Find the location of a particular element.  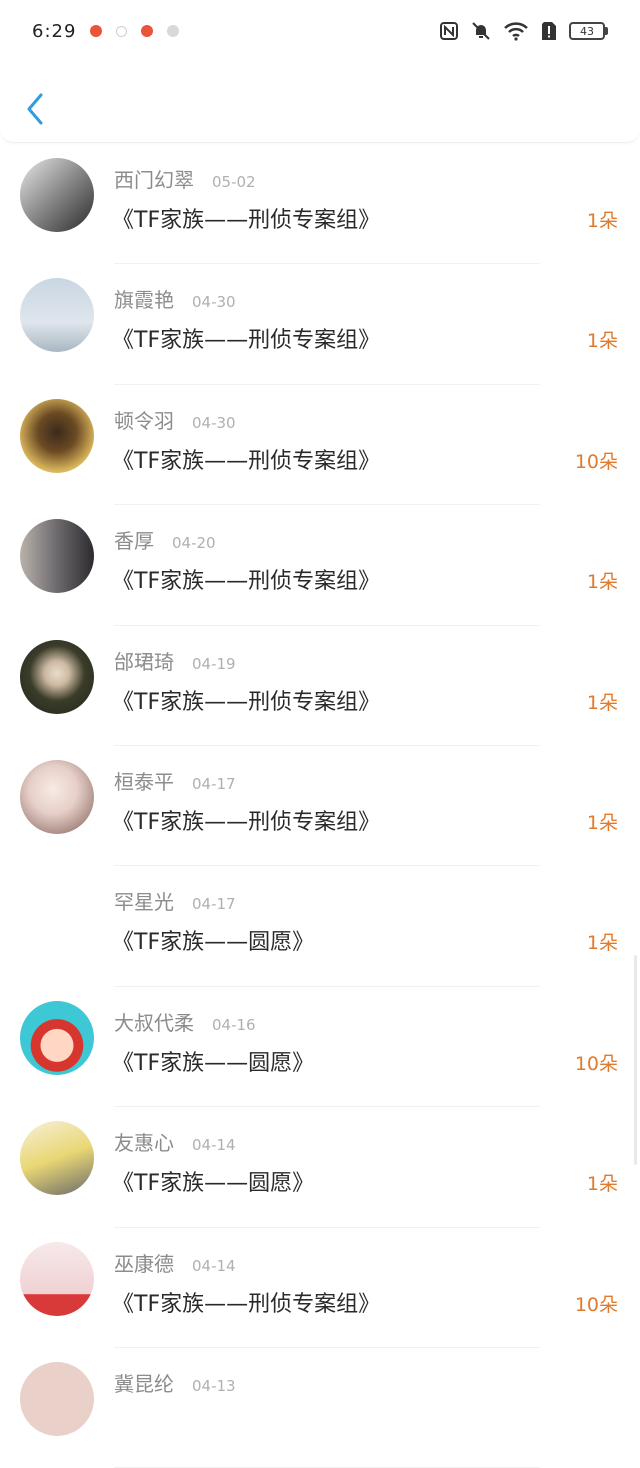

user-name: 顿令羽 is located at coordinates (144, 420).